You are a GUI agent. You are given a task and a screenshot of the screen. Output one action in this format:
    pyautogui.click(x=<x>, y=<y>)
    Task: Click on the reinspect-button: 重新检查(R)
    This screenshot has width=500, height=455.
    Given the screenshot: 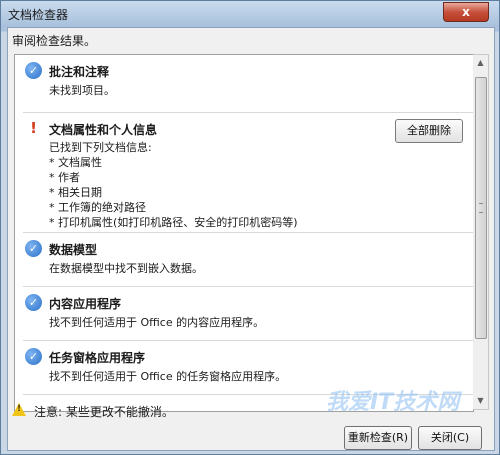 What is the action you would take?
    pyautogui.click(x=378, y=438)
    